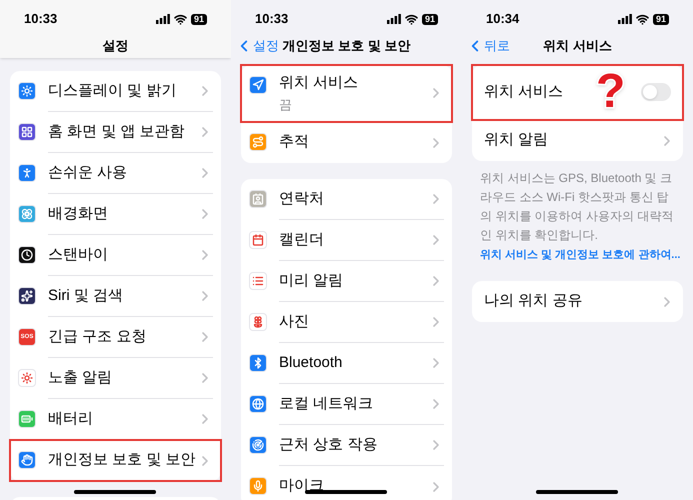 The height and width of the screenshot is (500, 693). I want to click on settings-row: 배터리, so click(115, 419).